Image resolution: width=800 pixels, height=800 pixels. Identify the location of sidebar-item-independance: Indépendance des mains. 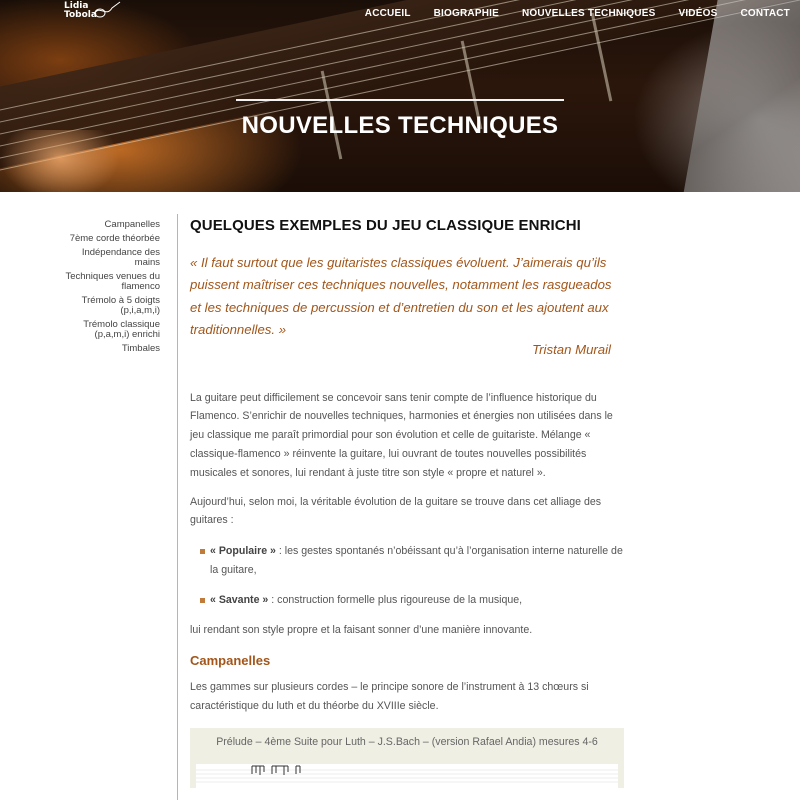
(110, 258).